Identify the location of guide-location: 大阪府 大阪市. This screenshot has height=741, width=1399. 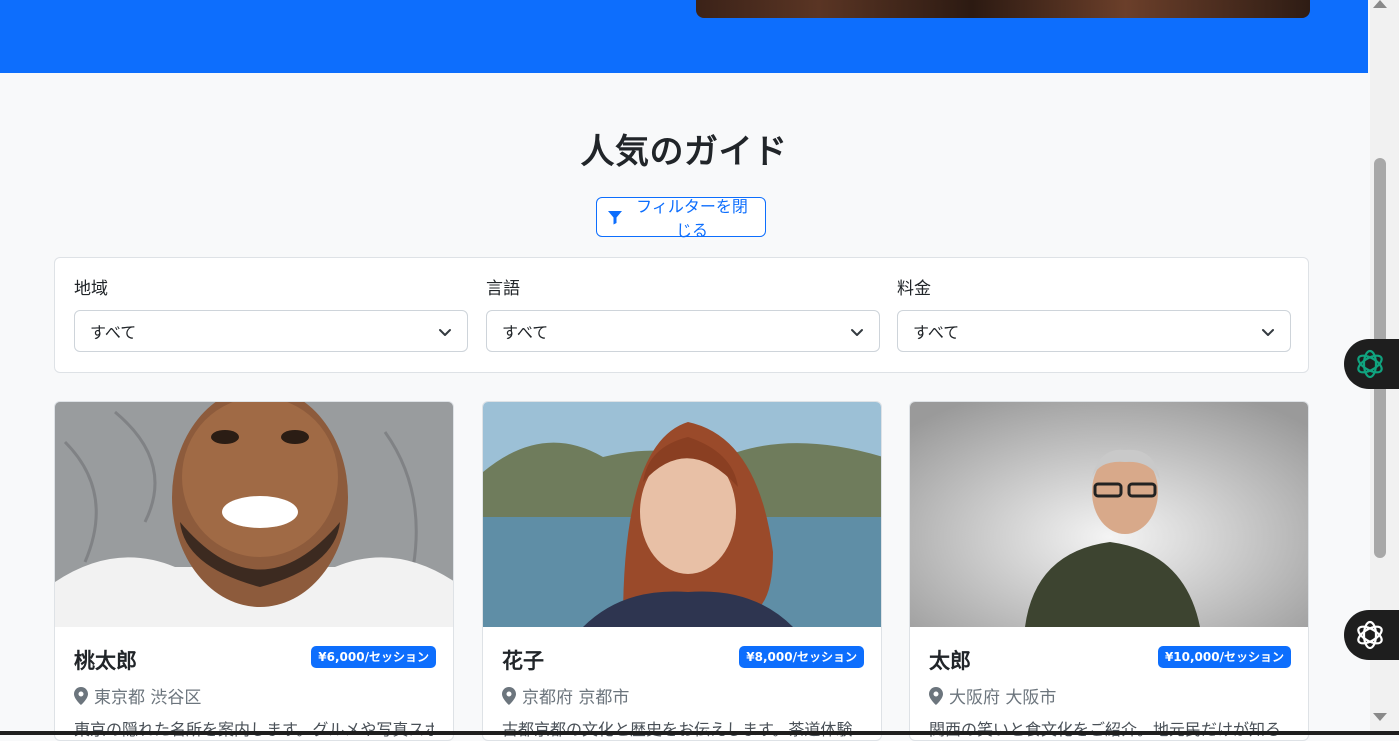
(992, 695).